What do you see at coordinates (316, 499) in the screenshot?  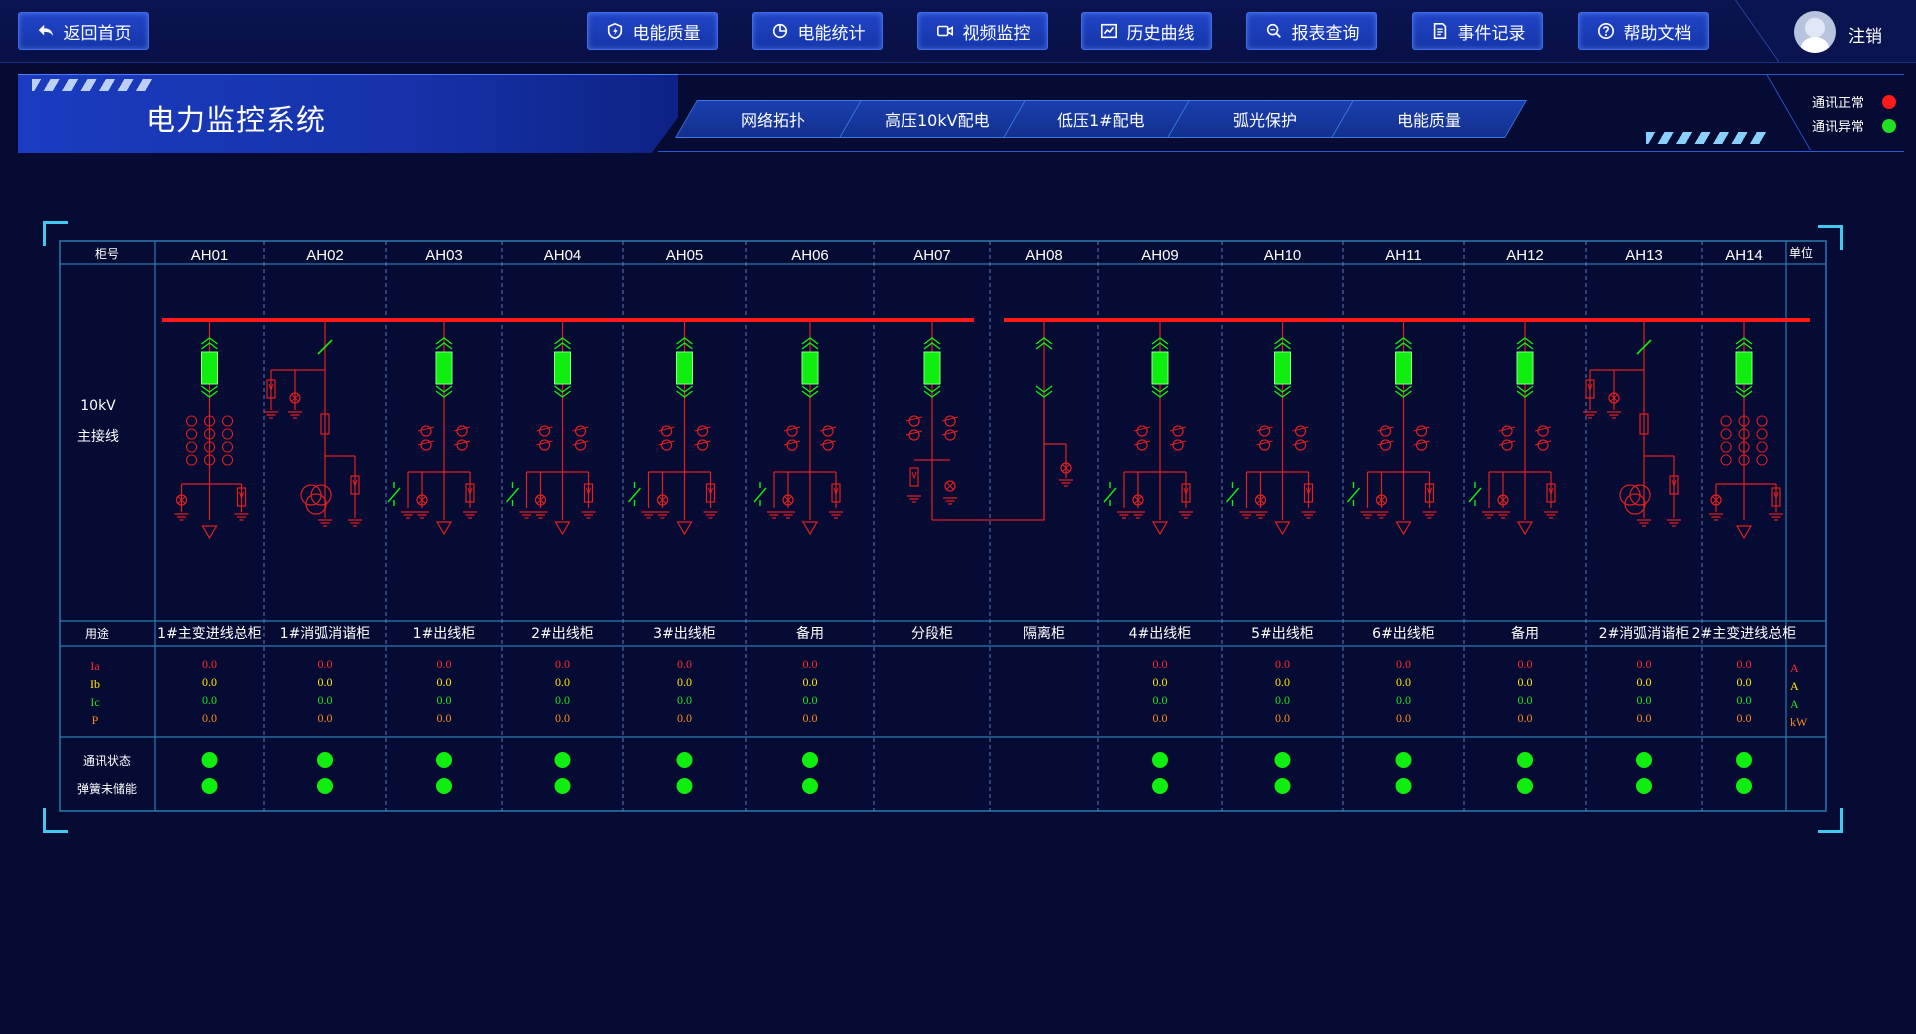 I see `transformer-symbol` at bounding box center [316, 499].